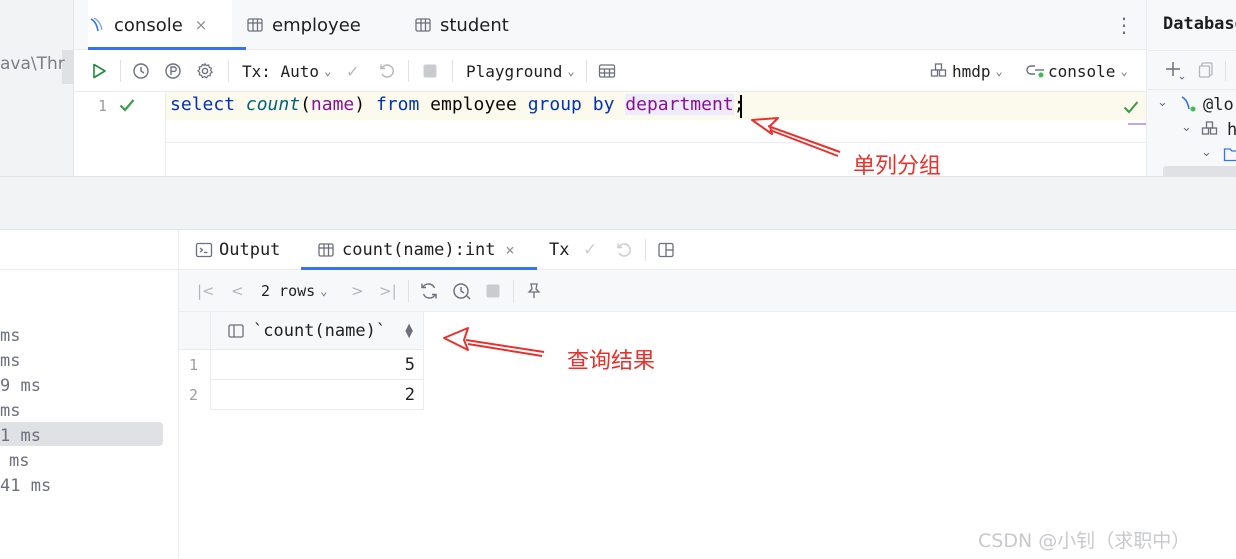  What do you see at coordinates (99, 71) in the screenshot?
I see `run-icon` at bounding box center [99, 71].